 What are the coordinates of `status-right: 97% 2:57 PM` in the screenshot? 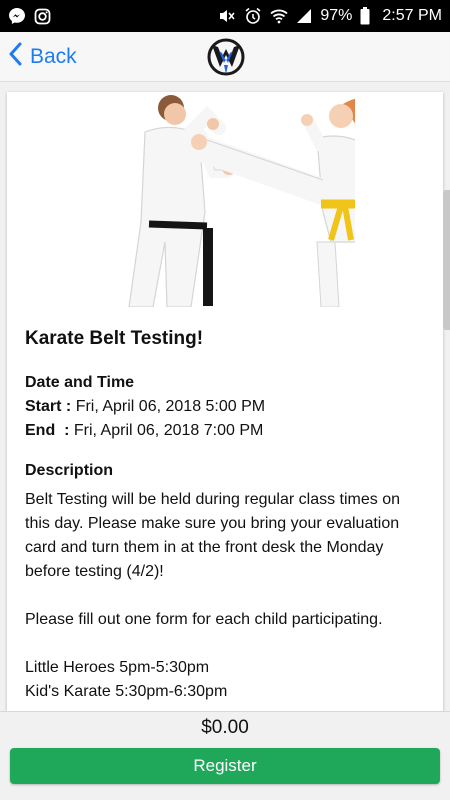 It's located at (330, 16).